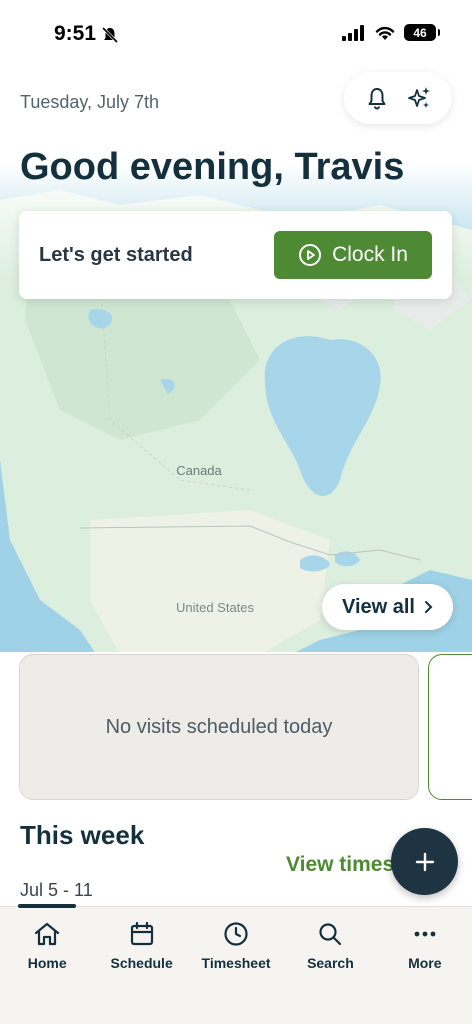 This screenshot has width=472, height=1024. Describe the element at coordinates (236, 32) in the screenshot. I see `status-bar: 9:51 46` at that location.